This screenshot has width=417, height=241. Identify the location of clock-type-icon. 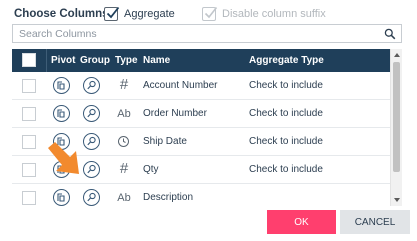
(124, 142).